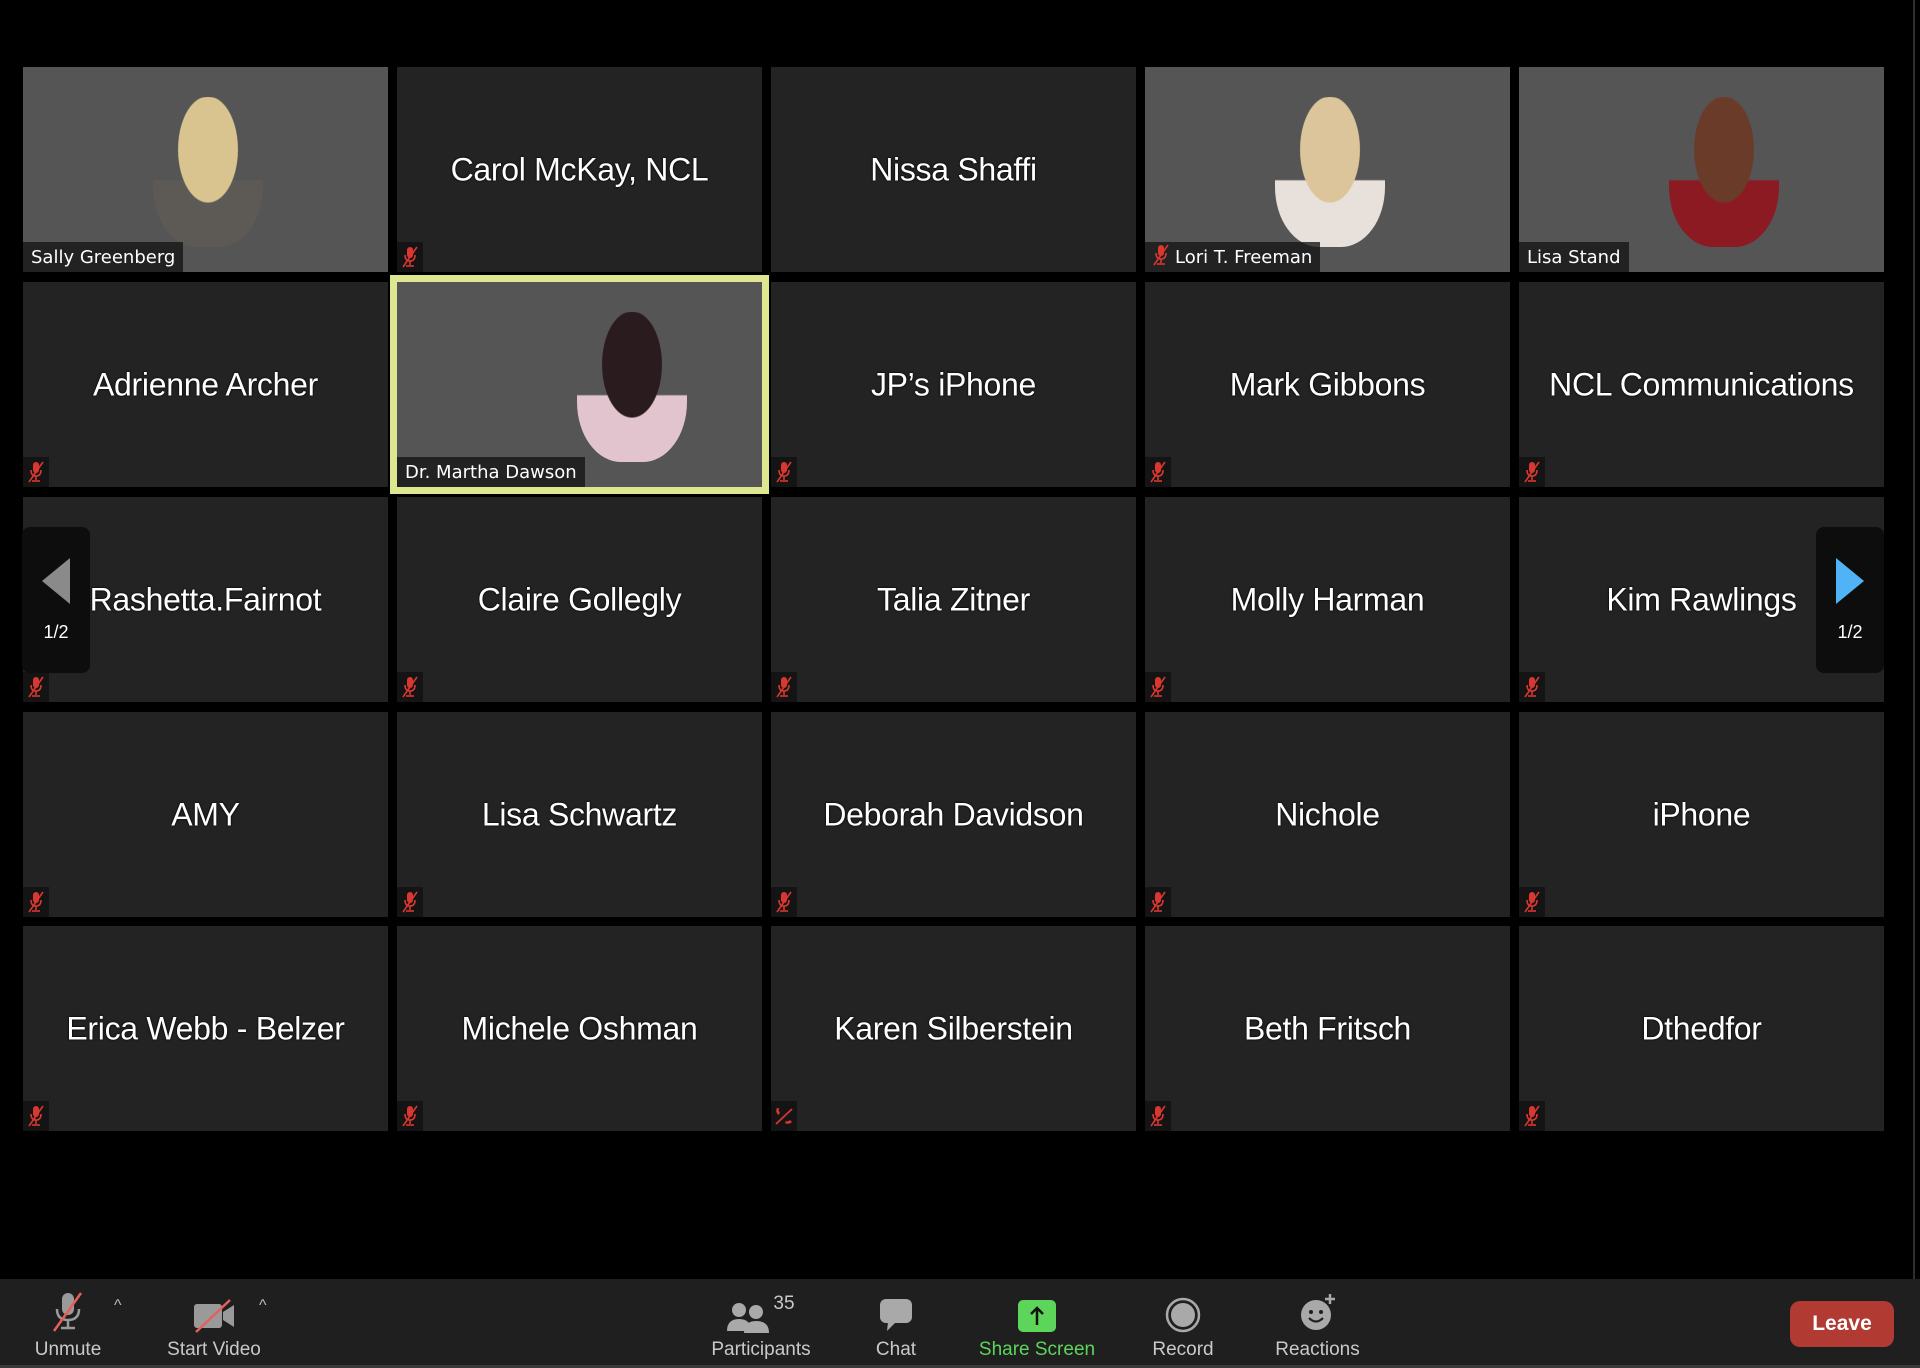 This screenshot has height=1368, width=1920. I want to click on share-screen-icon, so click(1037, 1316).